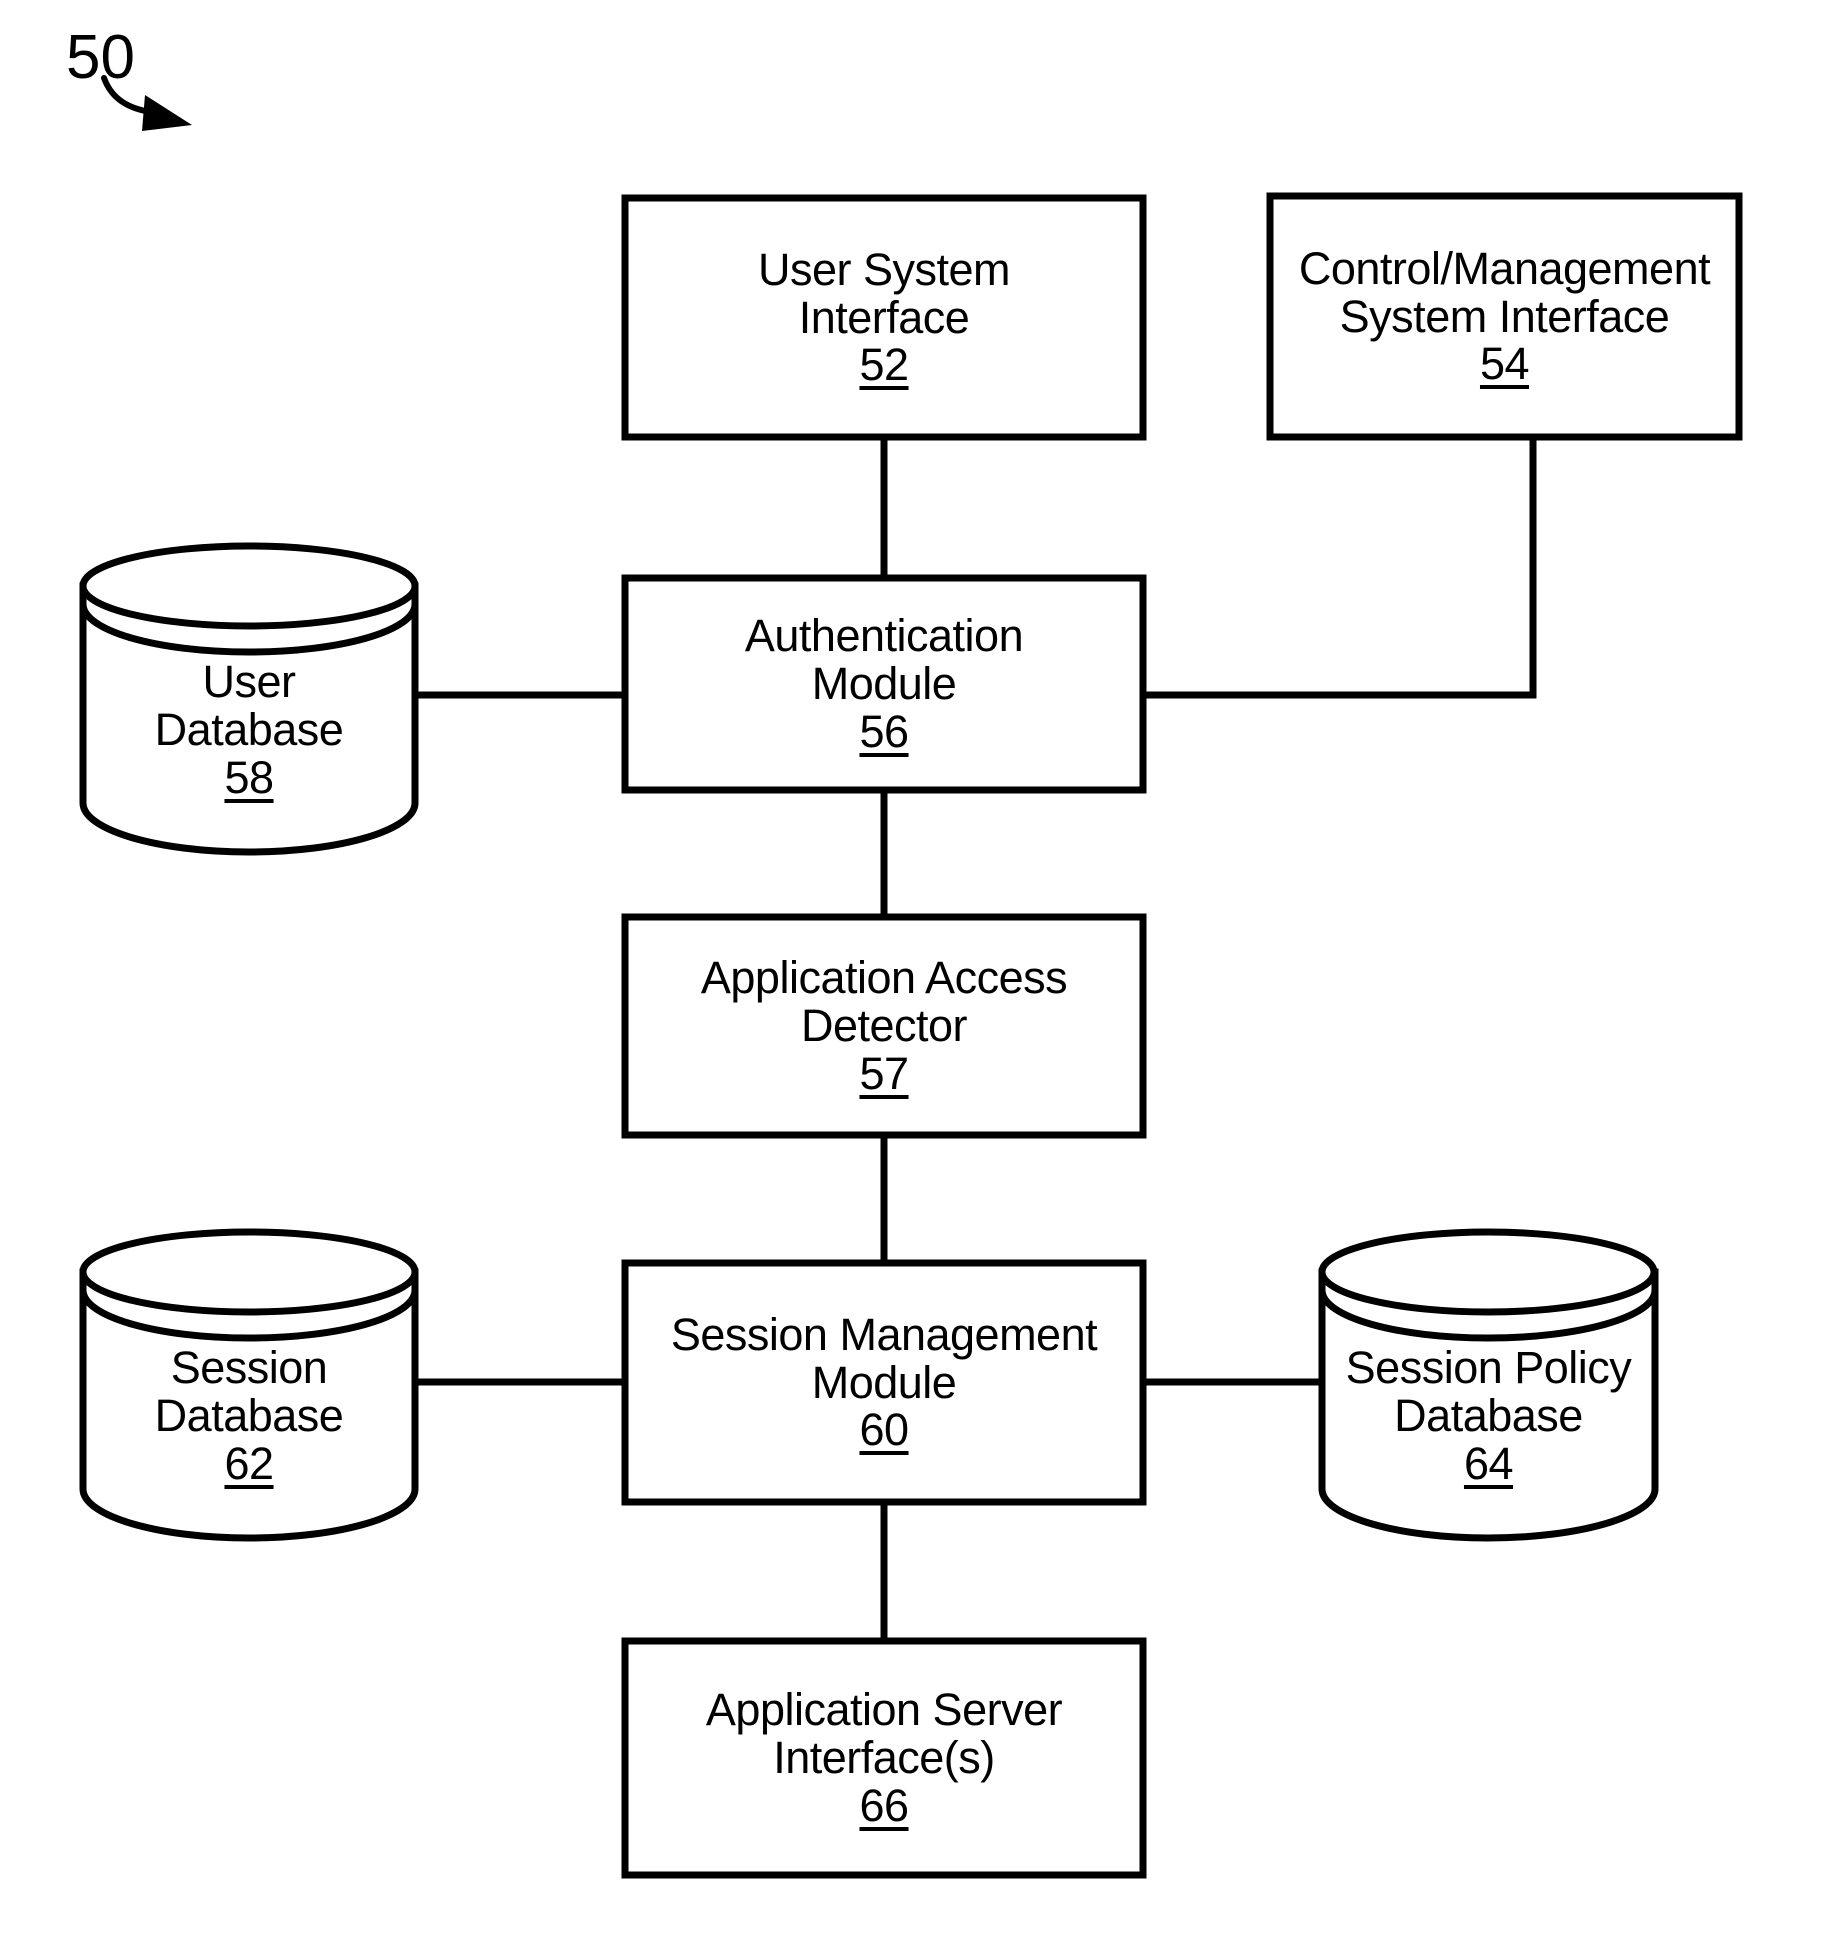 The height and width of the screenshot is (1934, 1834). Describe the element at coordinates (884, 1758) in the screenshot. I see `shape-application-server-interface` at that location.